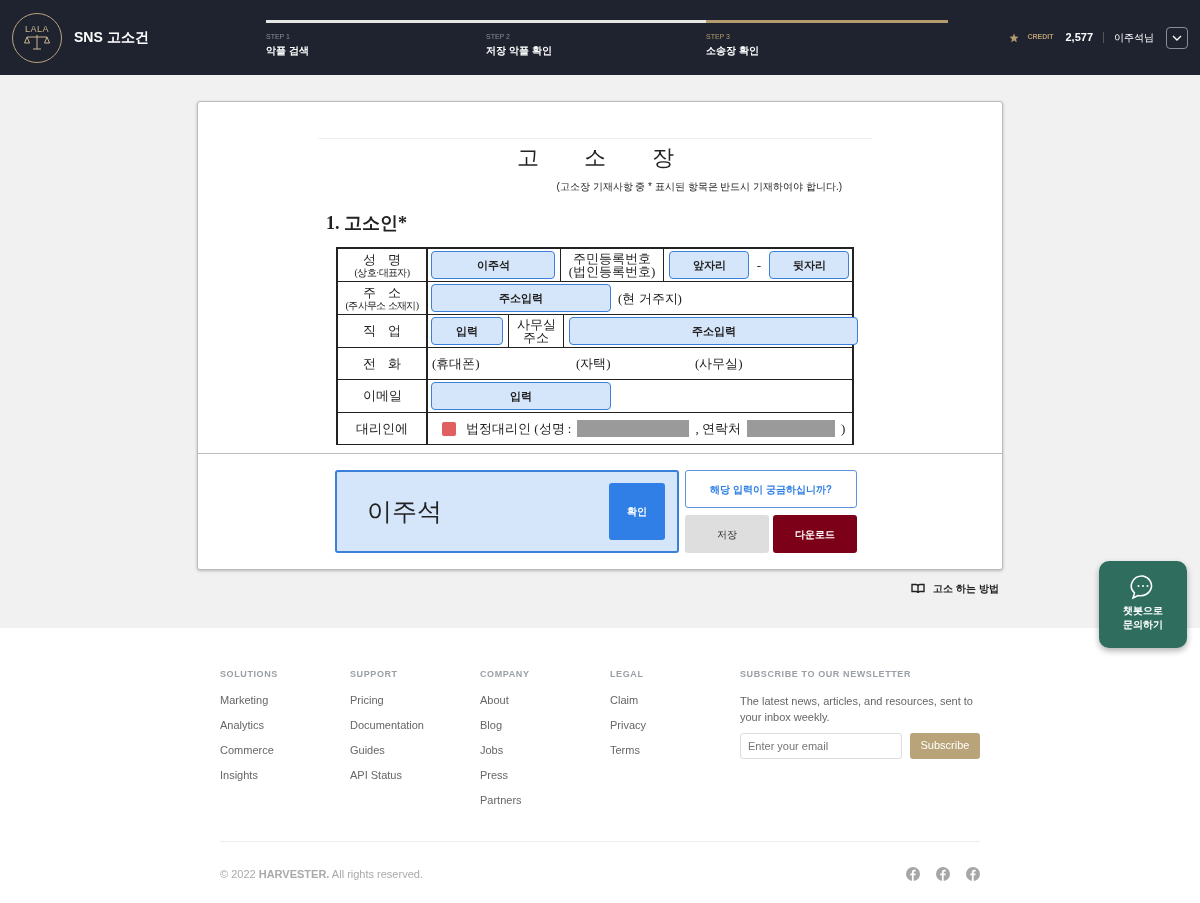 The width and height of the screenshot is (1200, 903). What do you see at coordinates (593, 364) in the screenshot?
I see `cell-text: (자택)` at bounding box center [593, 364].